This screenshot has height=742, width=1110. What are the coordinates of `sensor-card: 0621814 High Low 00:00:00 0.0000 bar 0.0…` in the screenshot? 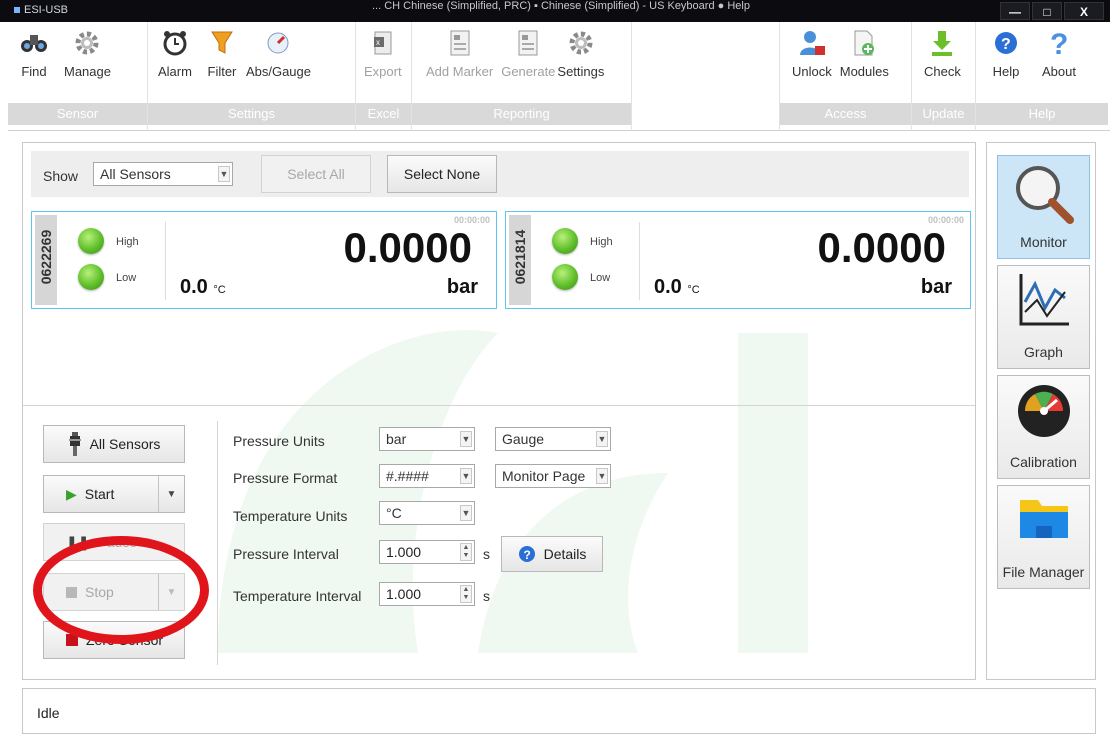 It's located at (738, 260).